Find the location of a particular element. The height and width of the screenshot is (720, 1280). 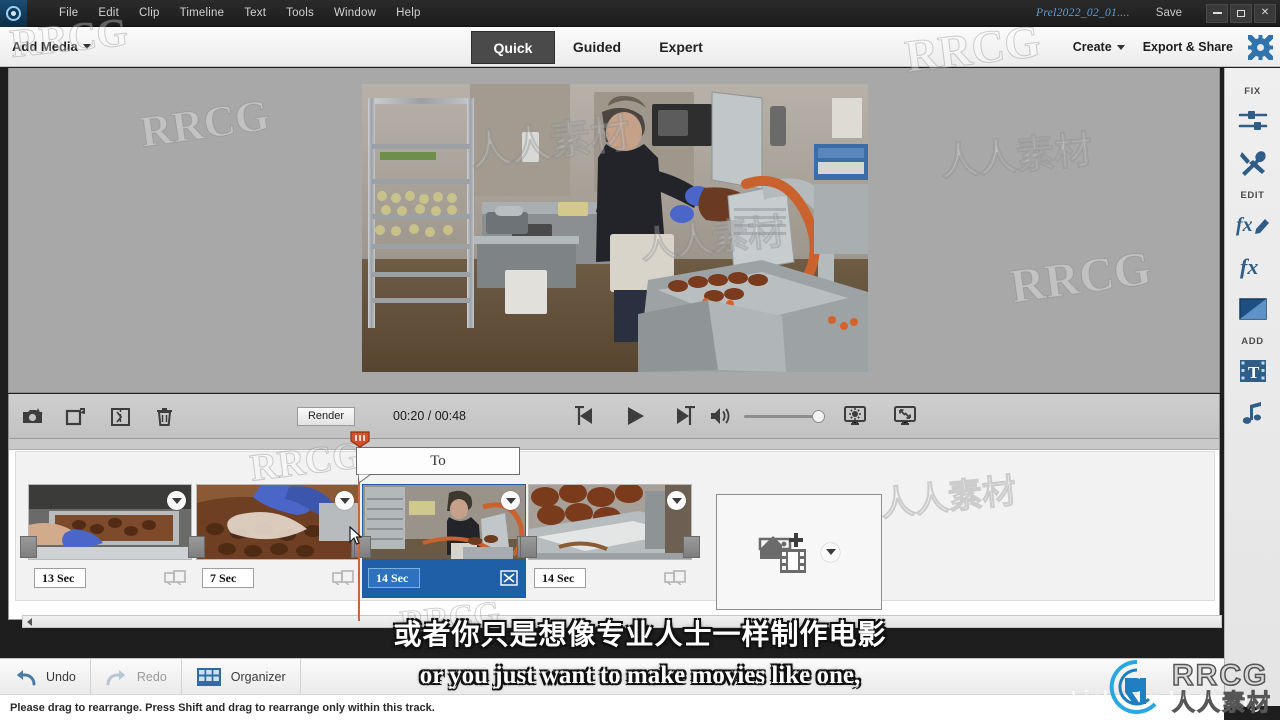

music-note-icon is located at coordinates (1251, 413).